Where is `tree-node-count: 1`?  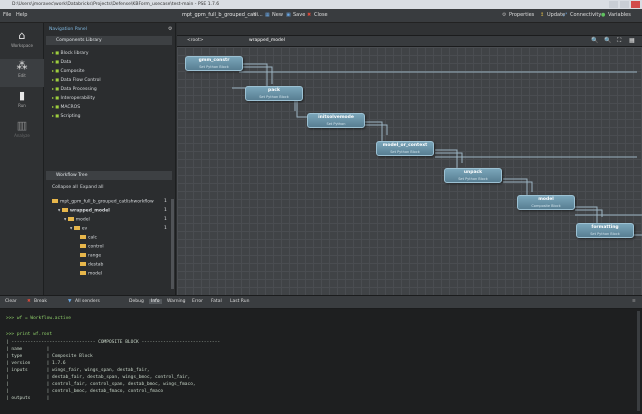
tree-node-count: 1 is located at coordinates (165, 210).